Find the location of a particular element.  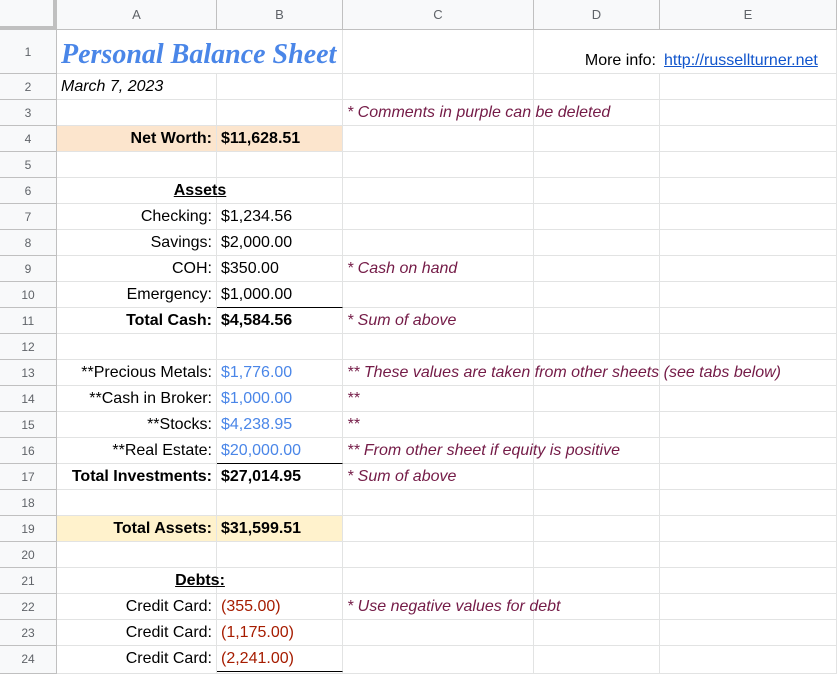

row-header-17: 17 is located at coordinates (28, 477).